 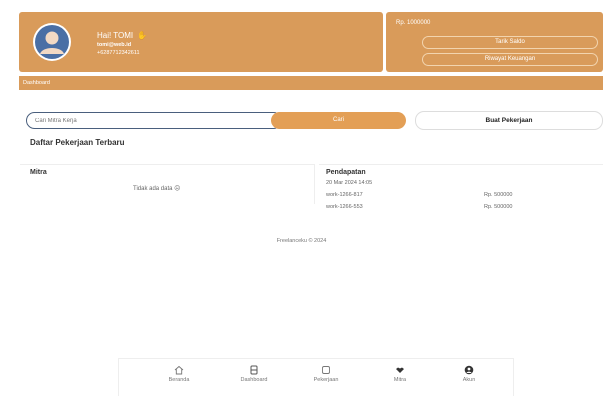 I want to click on nav-label: Mitra, so click(x=400, y=380).